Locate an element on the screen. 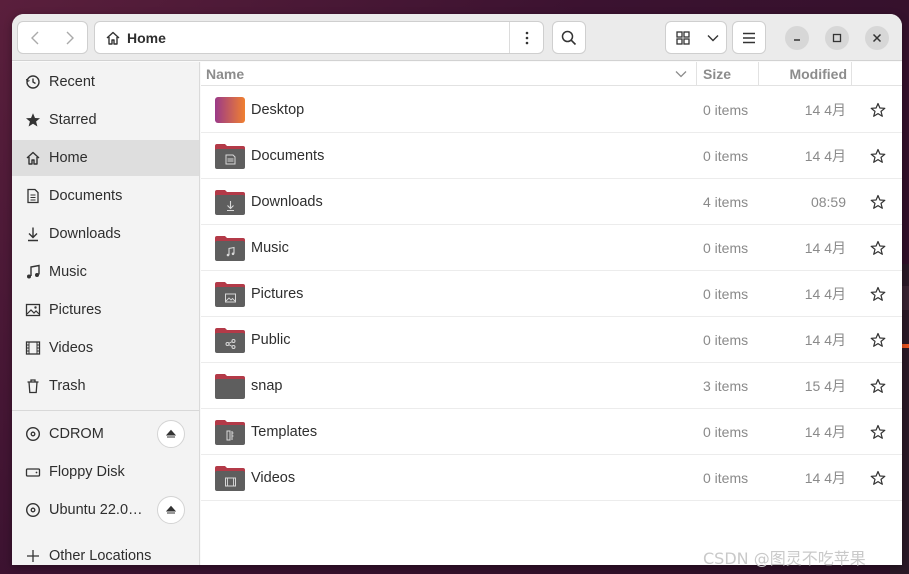  file-name: Videos is located at coordinates (273, 478).